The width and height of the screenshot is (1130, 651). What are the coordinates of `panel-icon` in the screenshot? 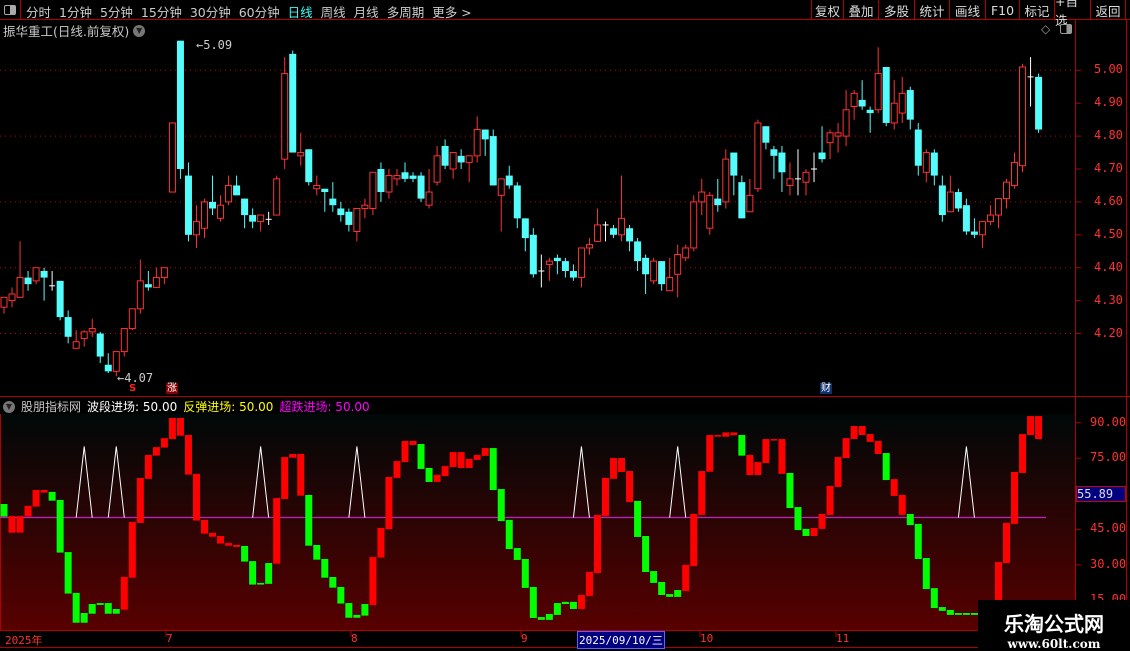 It's located at (1066, 29).